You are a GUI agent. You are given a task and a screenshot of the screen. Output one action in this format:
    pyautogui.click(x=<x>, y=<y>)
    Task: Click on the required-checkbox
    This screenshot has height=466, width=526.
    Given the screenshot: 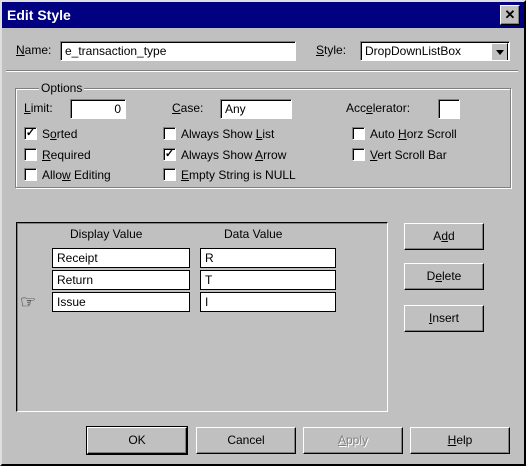 What is the action you would take?
    pyautogui.click(x=30, y=154)
    